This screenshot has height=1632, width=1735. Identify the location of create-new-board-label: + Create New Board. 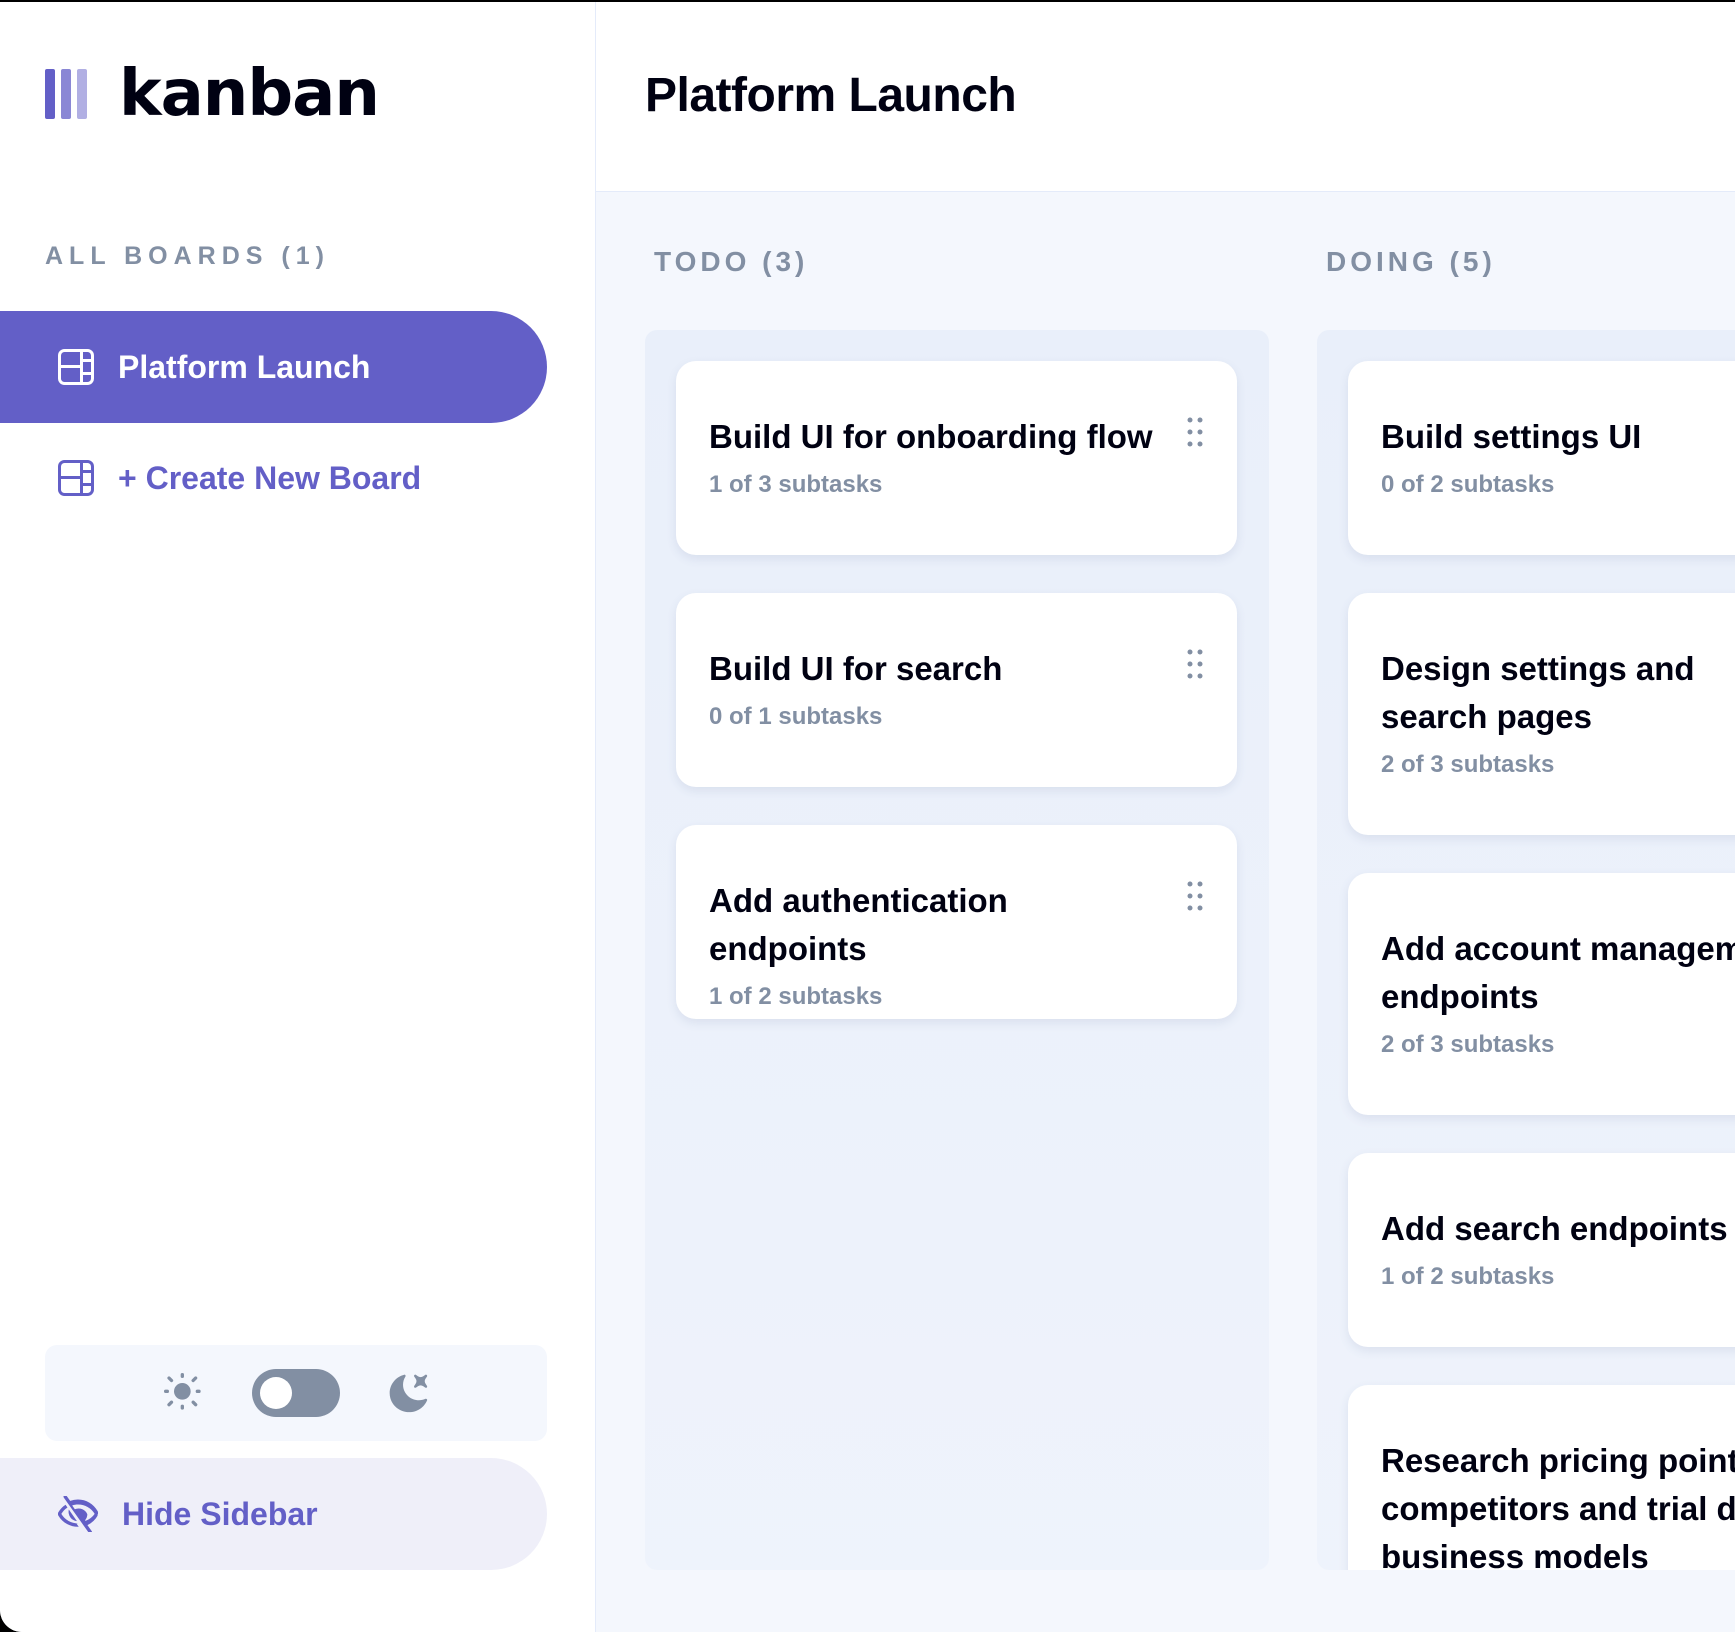
(270, 477).